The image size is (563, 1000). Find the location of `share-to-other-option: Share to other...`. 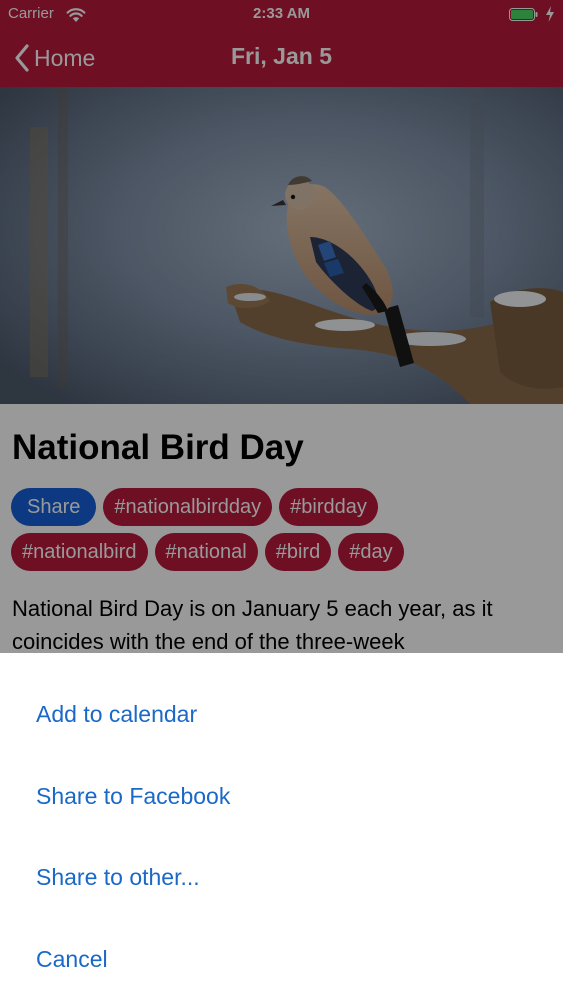

share-to-other-option: Share to other... is located at coordinates (118, 877).